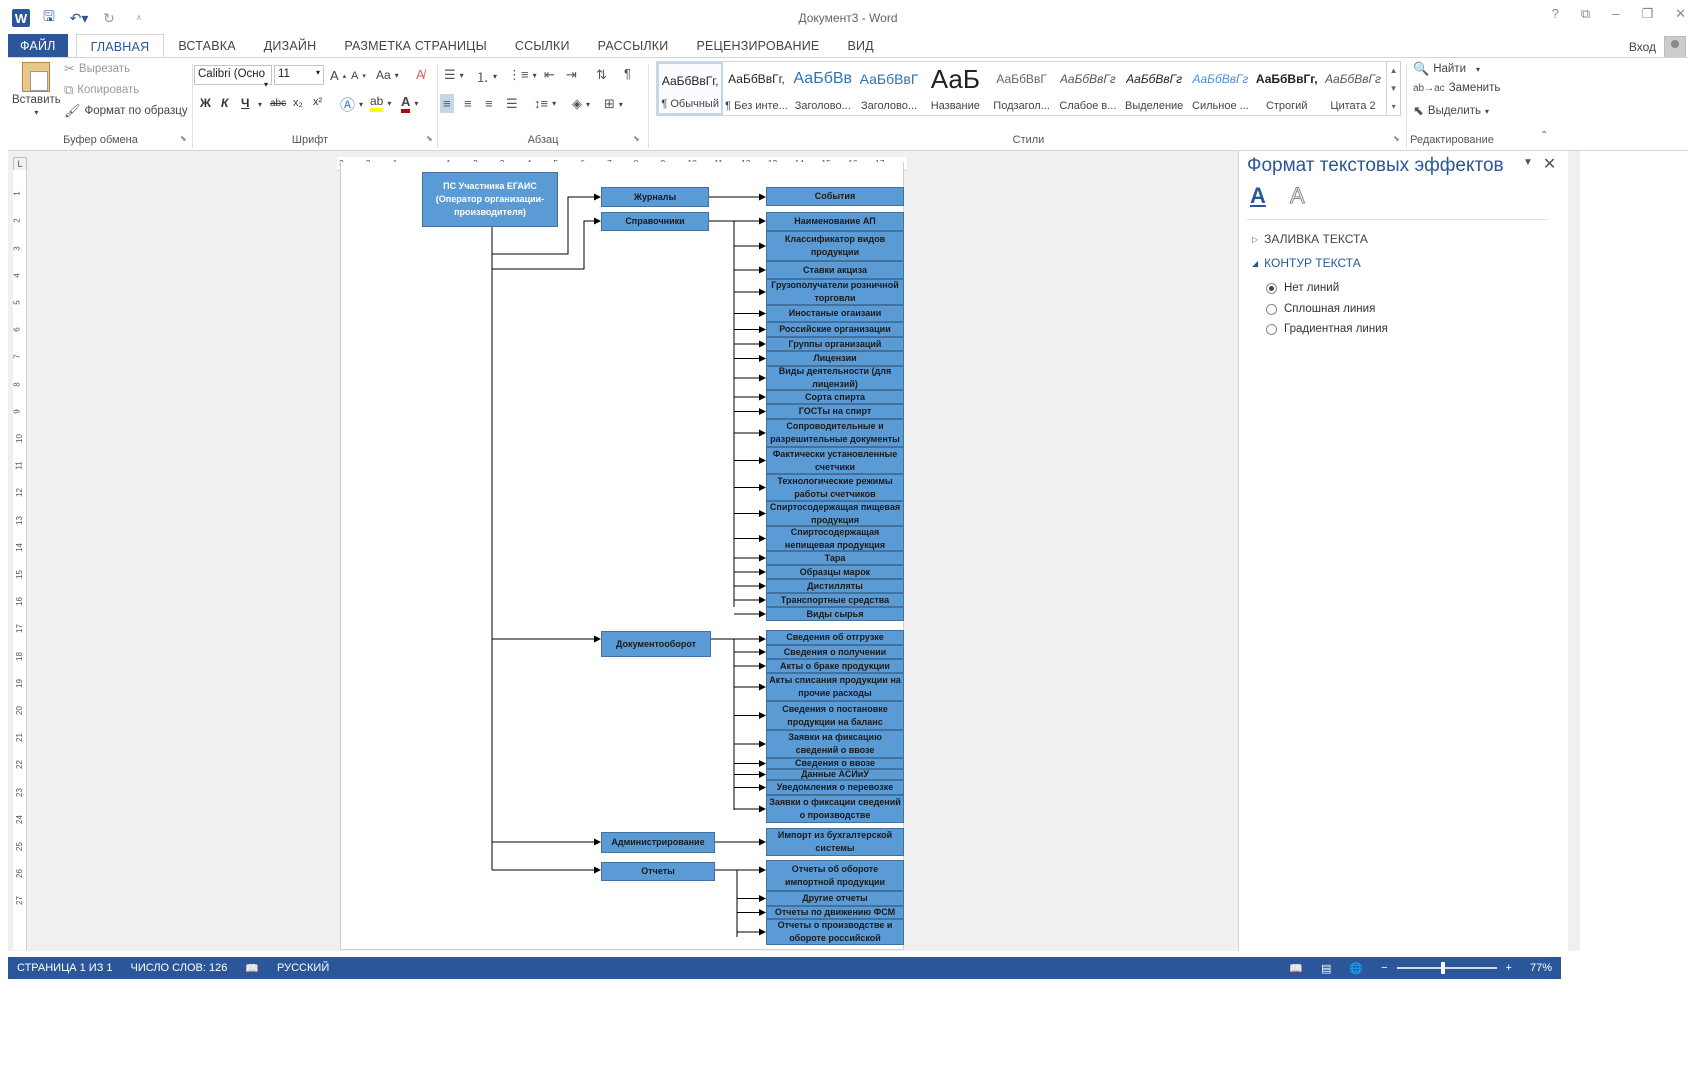  Describe the element at coordinates (835, 397) in the screenshot. I see `ref-item-box: Сорта спирта` at that location.